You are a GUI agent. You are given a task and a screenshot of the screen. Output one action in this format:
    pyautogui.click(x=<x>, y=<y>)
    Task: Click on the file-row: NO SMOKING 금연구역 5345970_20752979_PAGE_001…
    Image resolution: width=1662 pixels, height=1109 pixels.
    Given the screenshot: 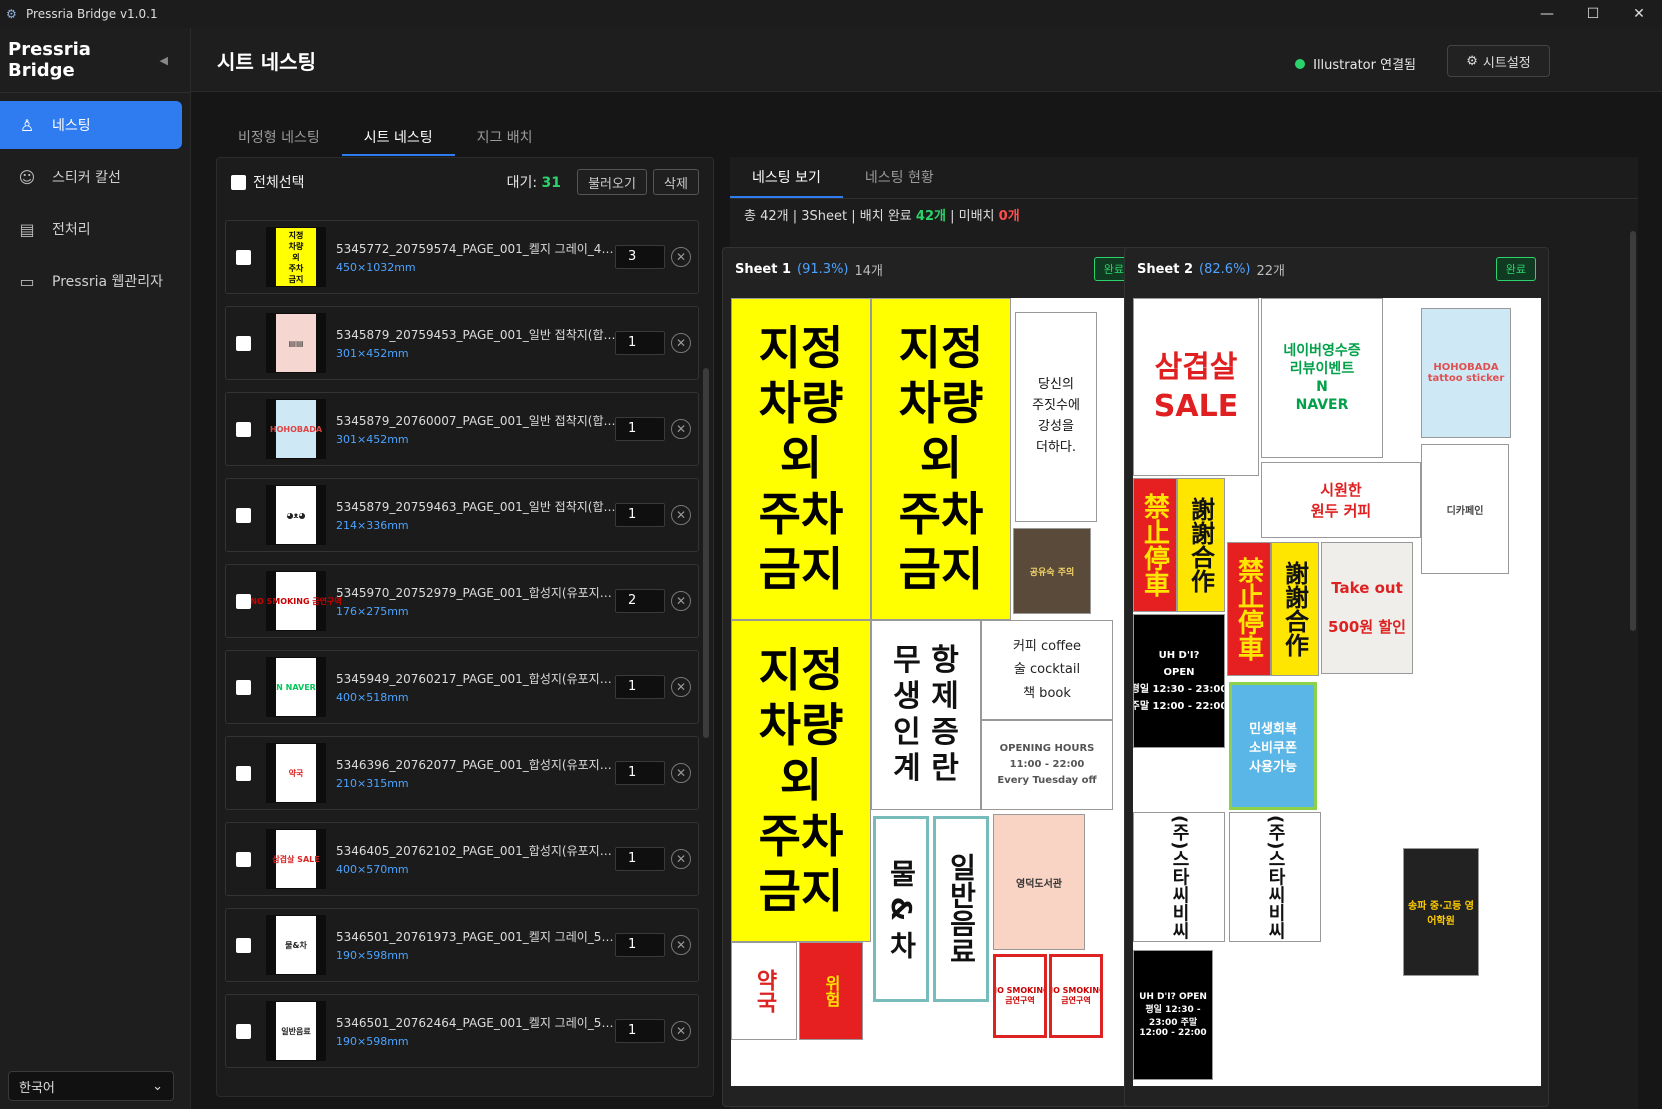 What is the action you would take?
    pyautogui.click(x=462, y=601)
    